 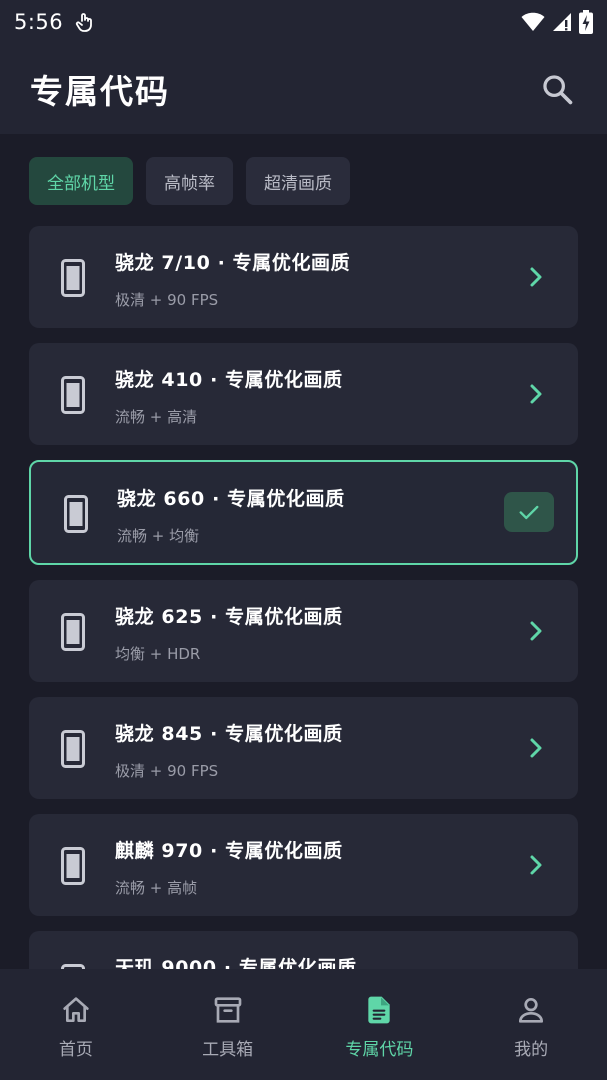 What do you see at coordinates (76, 1024) in the screenshot?
I see `nav-home: 首页` at bounding box center [76, 1024].